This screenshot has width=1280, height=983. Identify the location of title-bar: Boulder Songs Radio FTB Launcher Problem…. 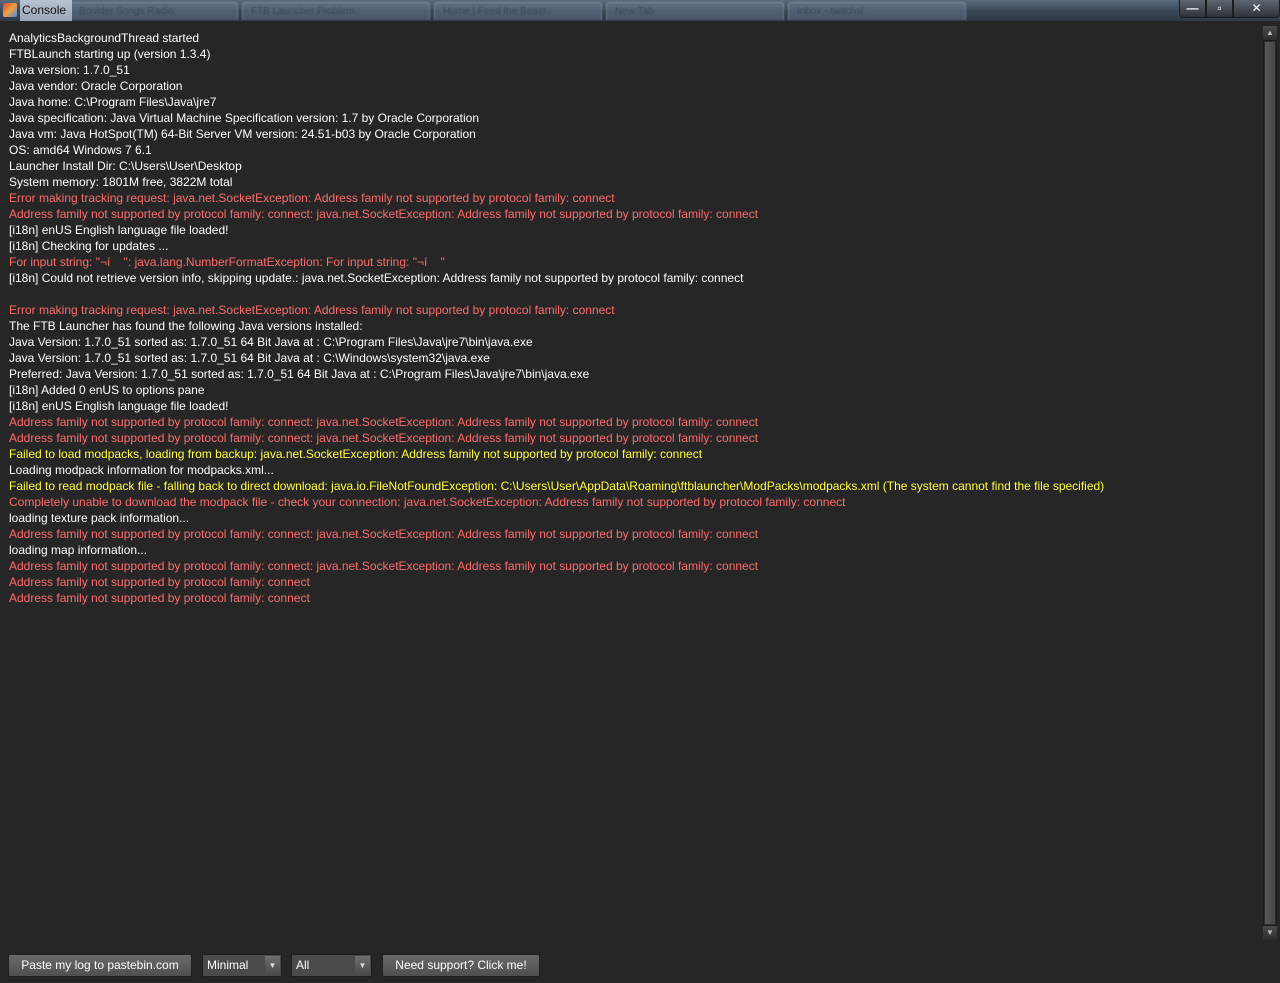
(640, 10).